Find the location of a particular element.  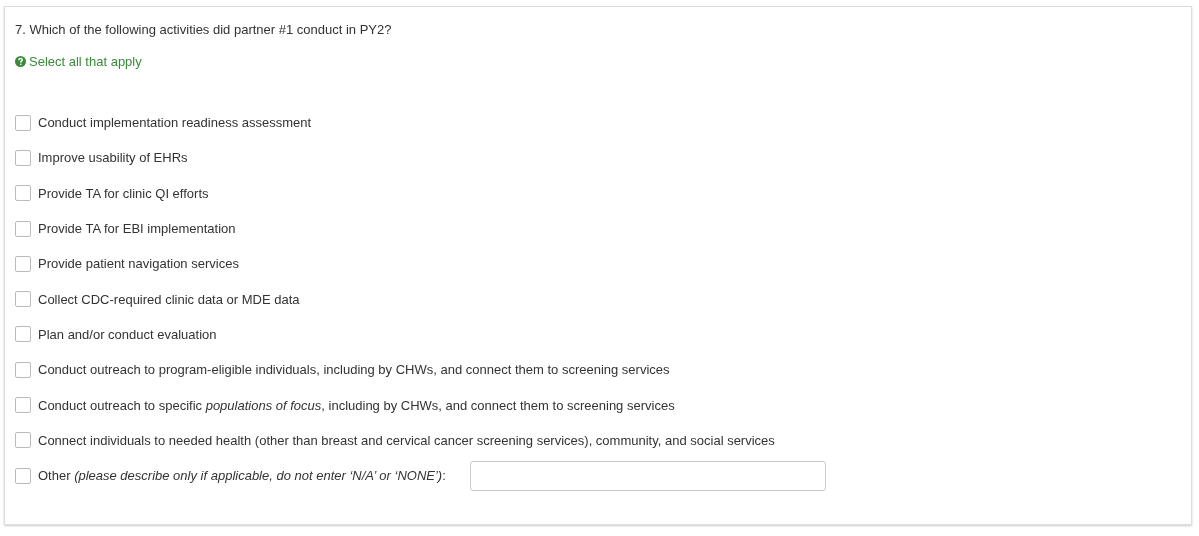

option-label: Other (please describe only if applicable, do not enter ‘N/A’ or ‘NONE’): is located at coordinates (242, 476).